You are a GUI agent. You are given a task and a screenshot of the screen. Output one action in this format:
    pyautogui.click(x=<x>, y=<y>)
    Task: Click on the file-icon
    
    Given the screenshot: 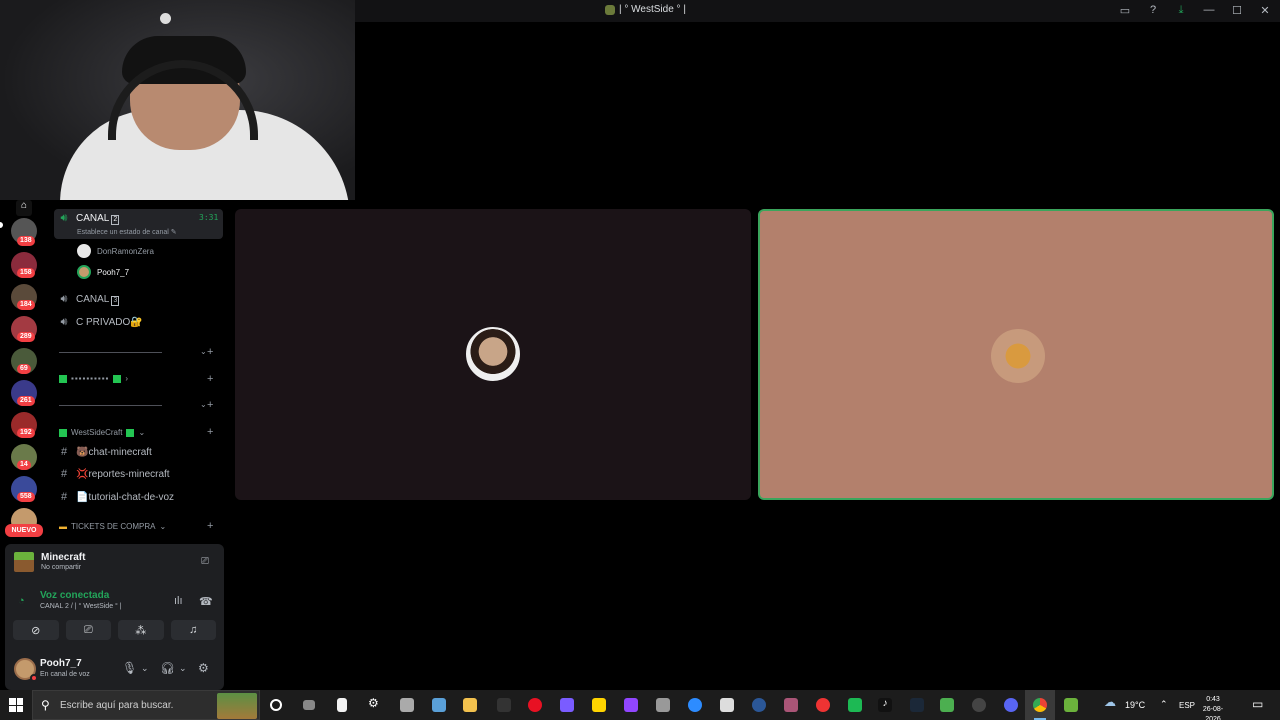 What is the action you would take?
    pyautogui.click(x=342, y=705)
    